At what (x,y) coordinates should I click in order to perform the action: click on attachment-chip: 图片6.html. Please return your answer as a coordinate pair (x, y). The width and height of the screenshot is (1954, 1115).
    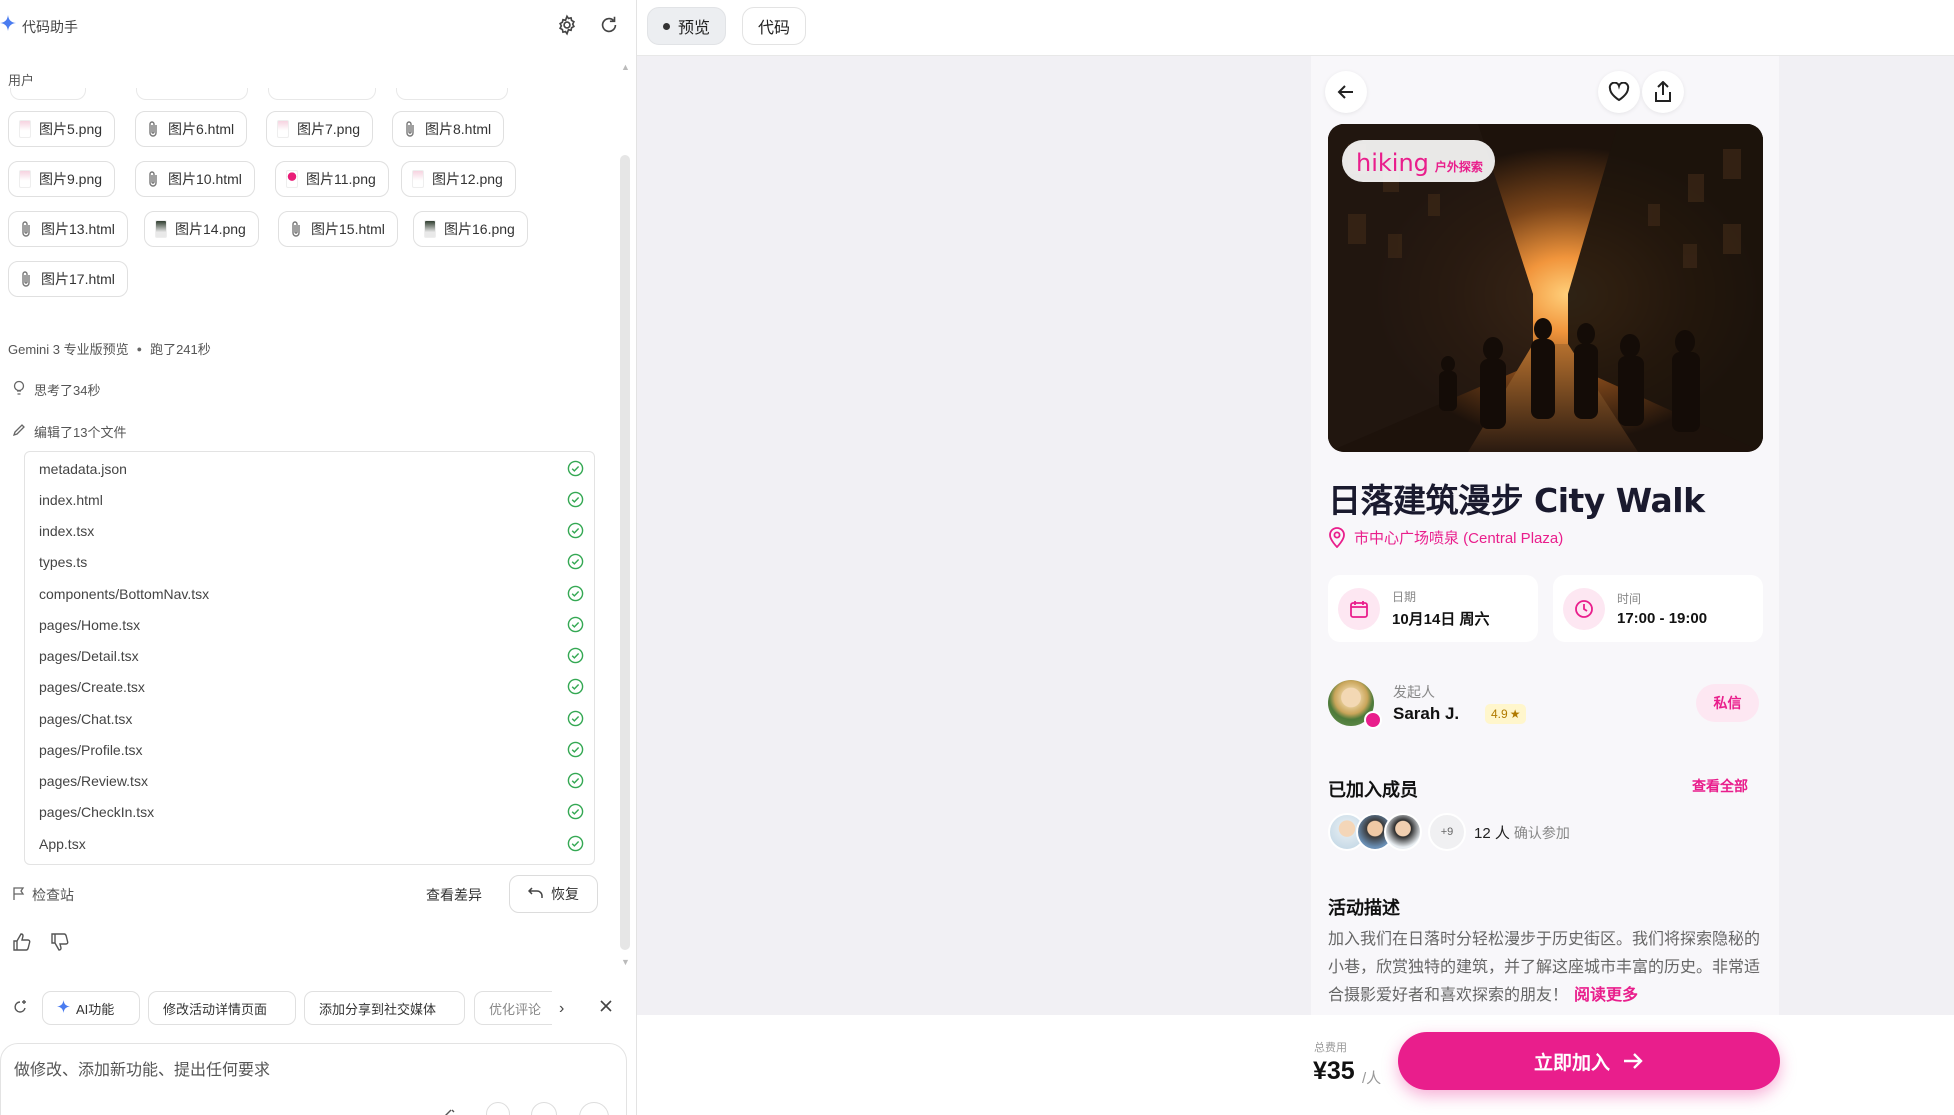
    Looking at the image, I should click on (191, 129).